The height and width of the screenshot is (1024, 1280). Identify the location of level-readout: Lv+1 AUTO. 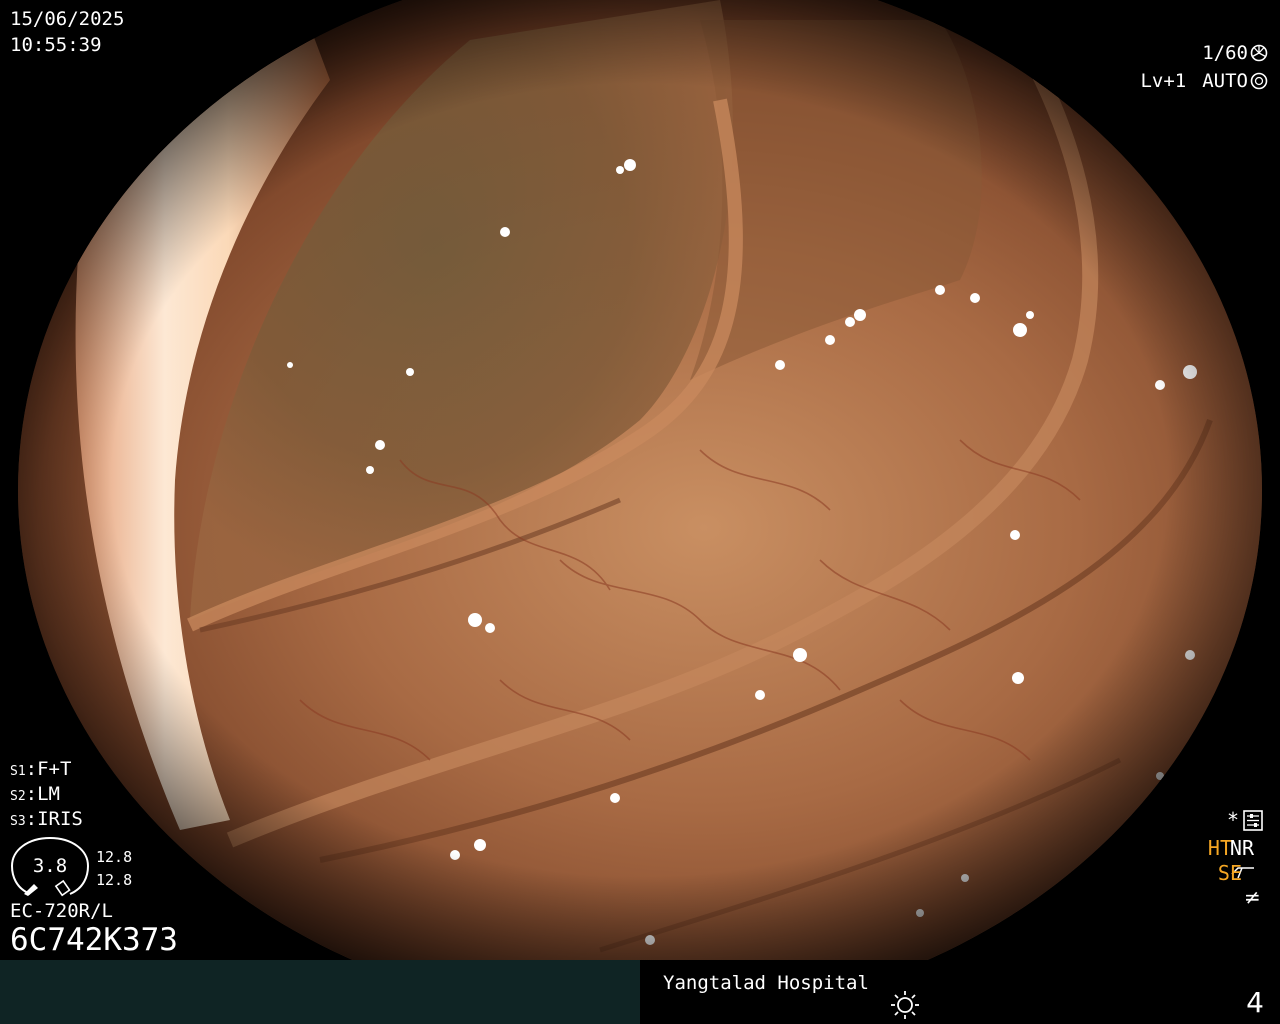
(1204, 81).